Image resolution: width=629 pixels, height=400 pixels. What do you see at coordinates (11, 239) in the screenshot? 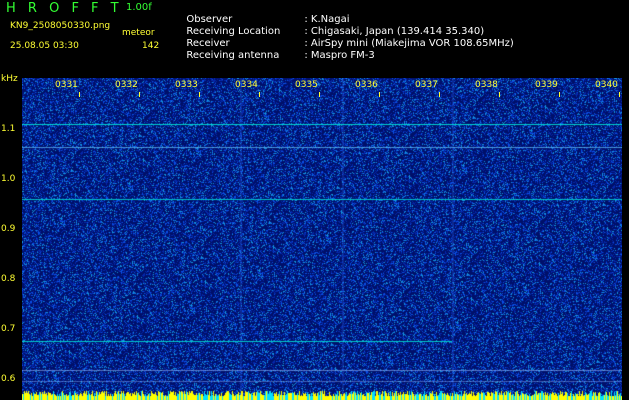
I see `y-axis: 1.1 1.0 0.9 0.8 0.7 0.6` at bounding box center [11, 239].